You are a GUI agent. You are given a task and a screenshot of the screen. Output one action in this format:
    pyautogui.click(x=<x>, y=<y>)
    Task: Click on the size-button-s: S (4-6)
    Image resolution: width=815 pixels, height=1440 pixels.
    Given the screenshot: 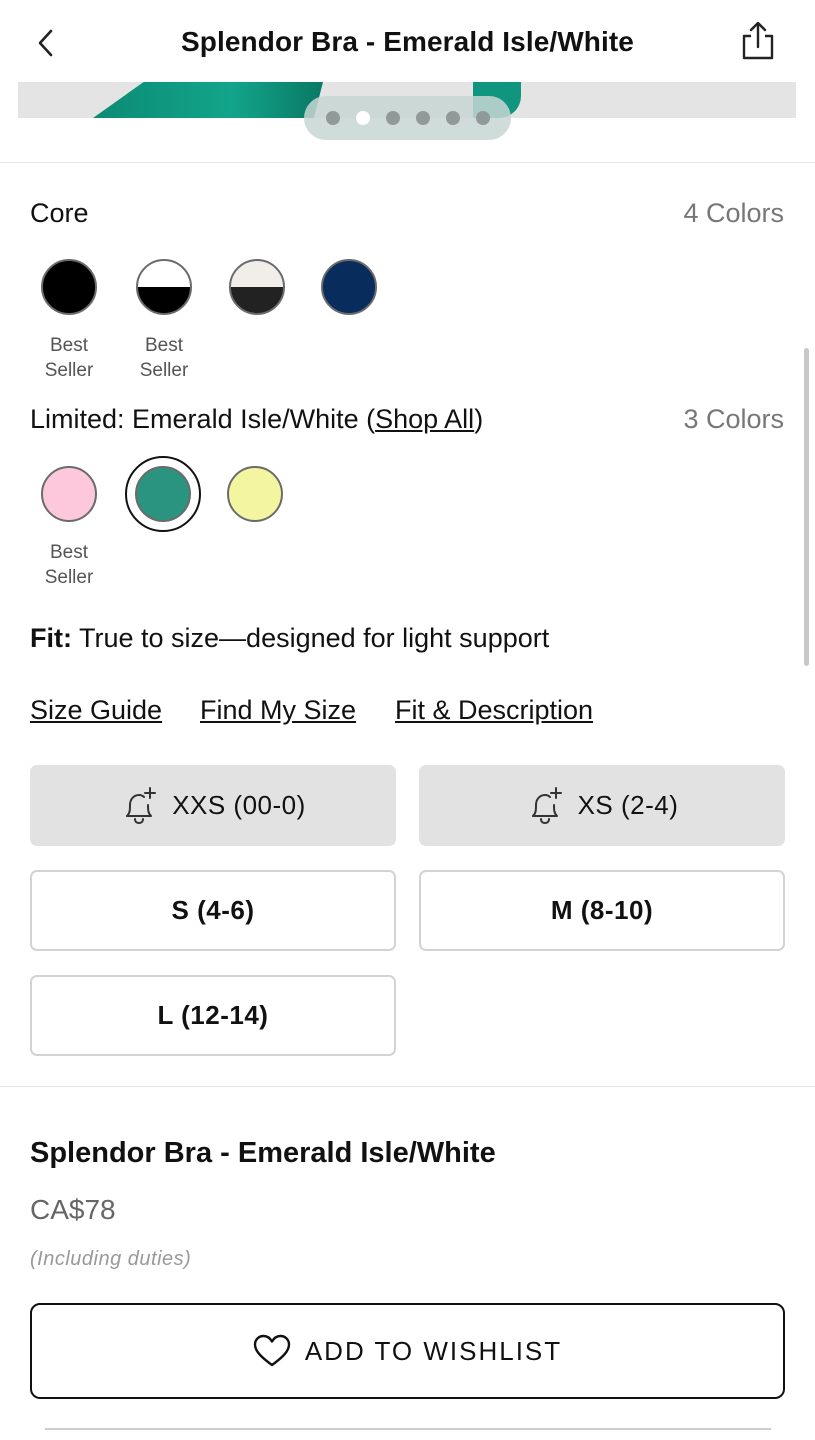 What is the action you would take?
    pyautogui.click(x=213, y=910)
    